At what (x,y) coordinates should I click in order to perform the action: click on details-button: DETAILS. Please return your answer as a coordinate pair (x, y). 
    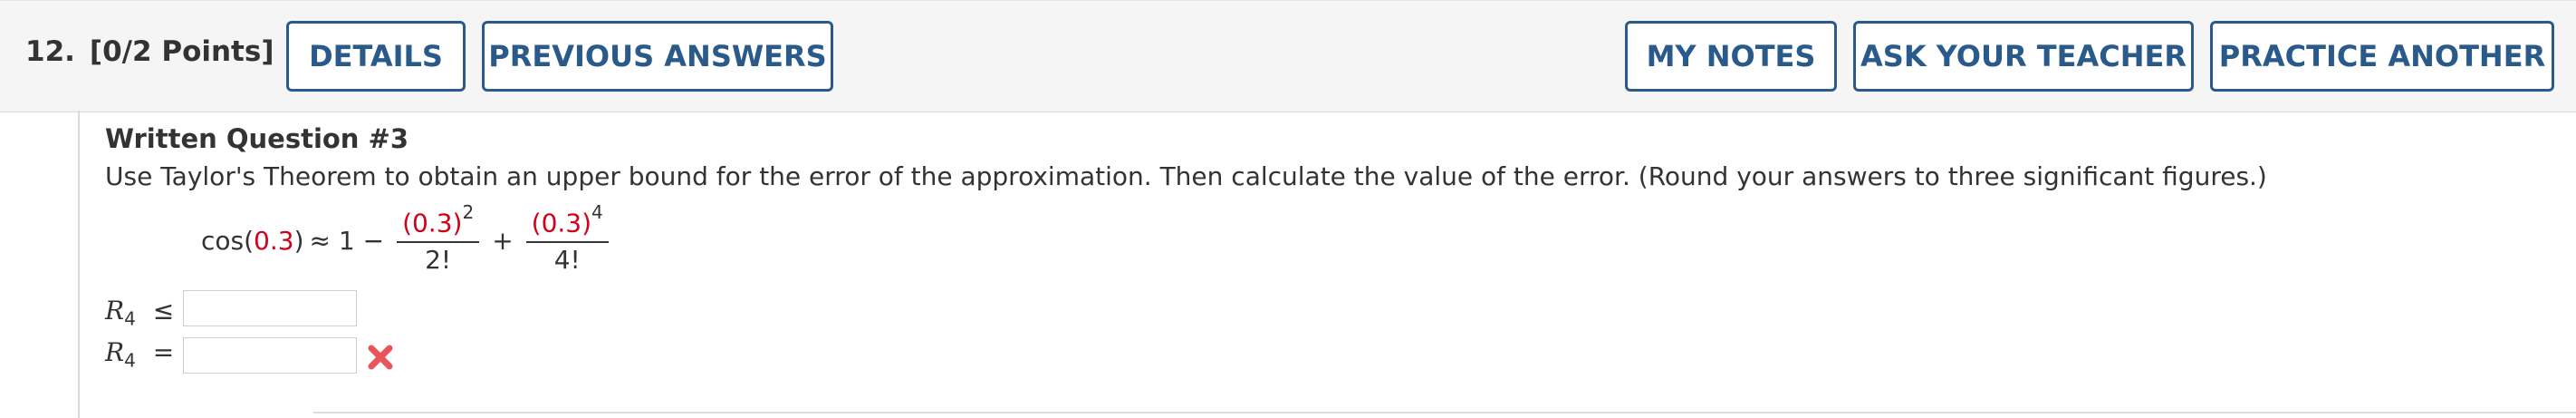
    Looking at the image, I should click on (376, 56).